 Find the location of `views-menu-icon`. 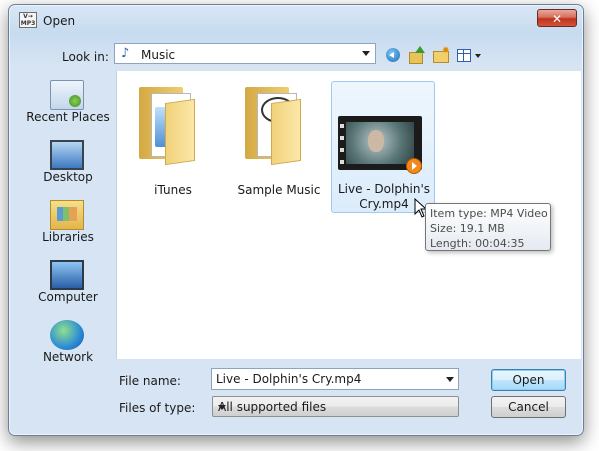

views-menu-icon is located at coordinates (471, 55).